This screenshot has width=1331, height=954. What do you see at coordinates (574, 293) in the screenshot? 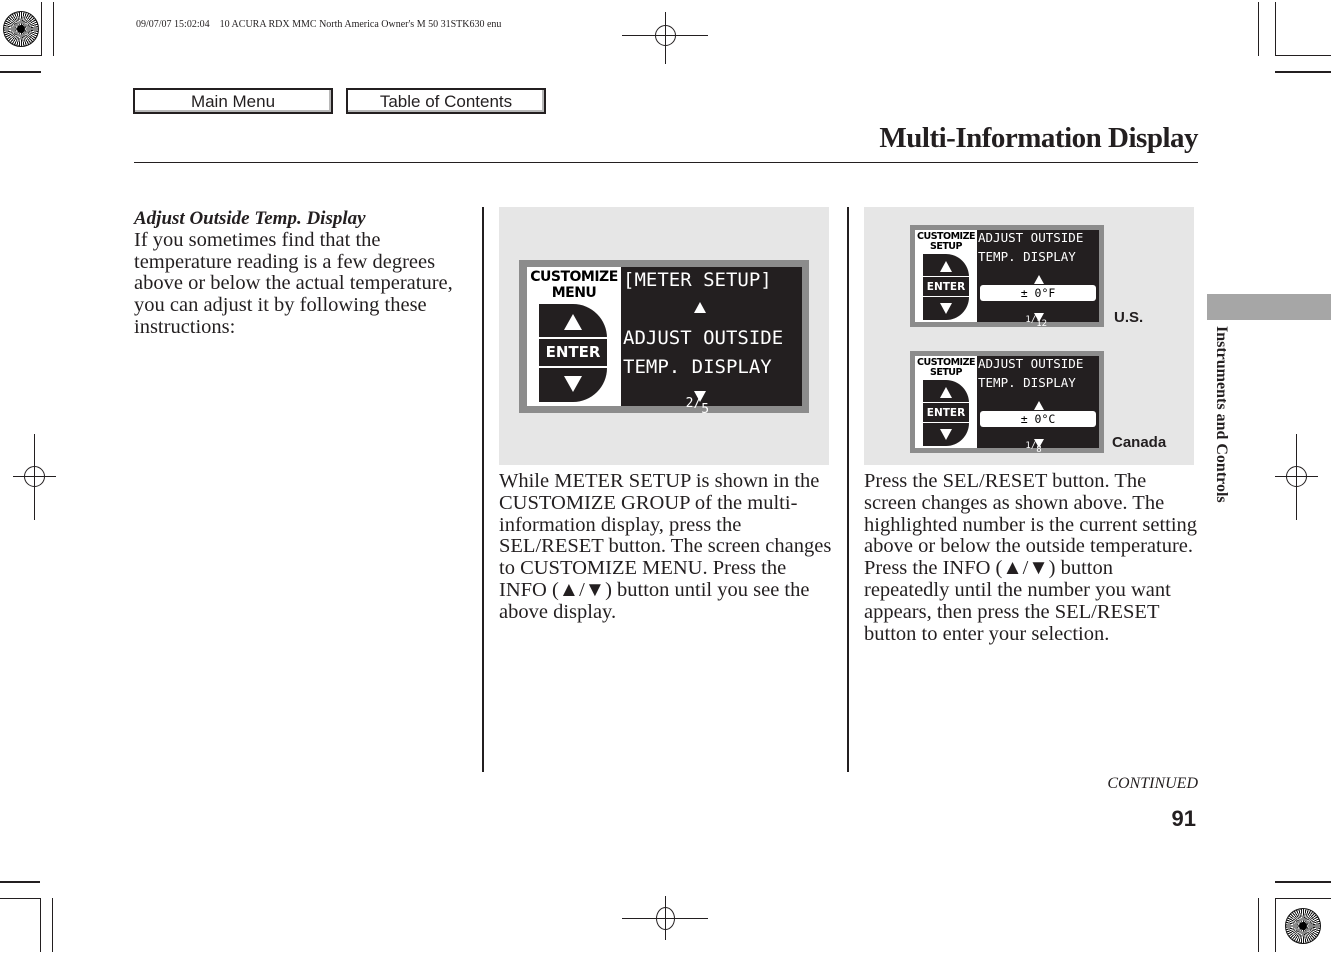
I see `lcd-mode-label: MENU` at bounding box center [574, 293].